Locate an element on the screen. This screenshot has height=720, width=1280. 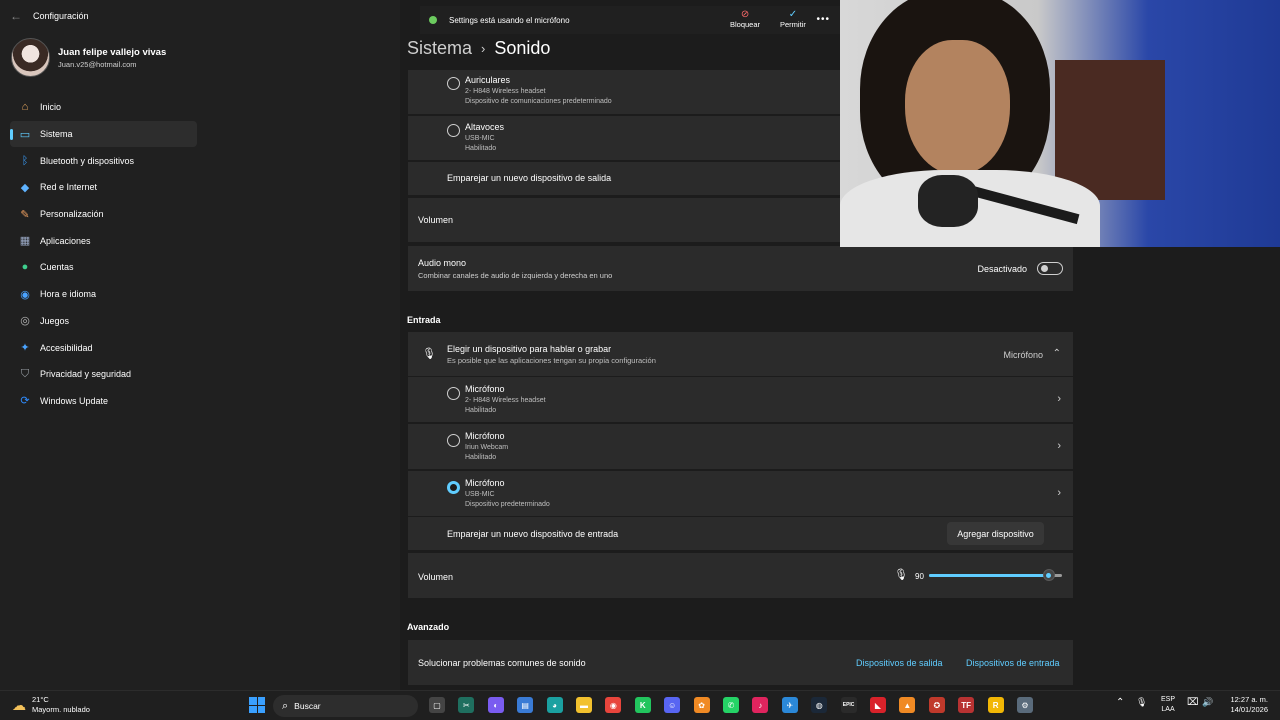
task-view-icon: ▢ is located at coordinates (437, 705).